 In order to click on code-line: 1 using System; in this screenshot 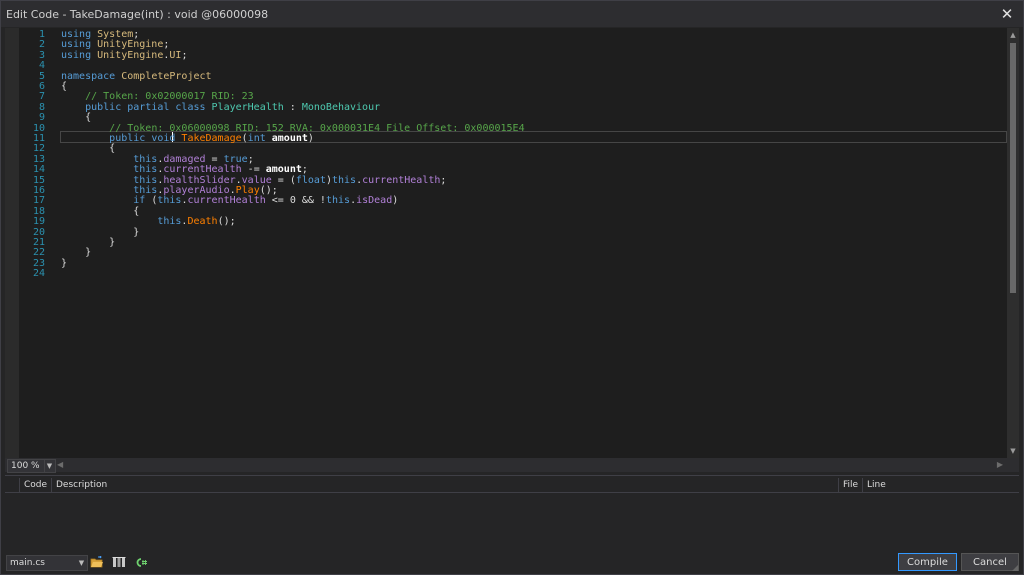, I will do `click(499, 34)`.